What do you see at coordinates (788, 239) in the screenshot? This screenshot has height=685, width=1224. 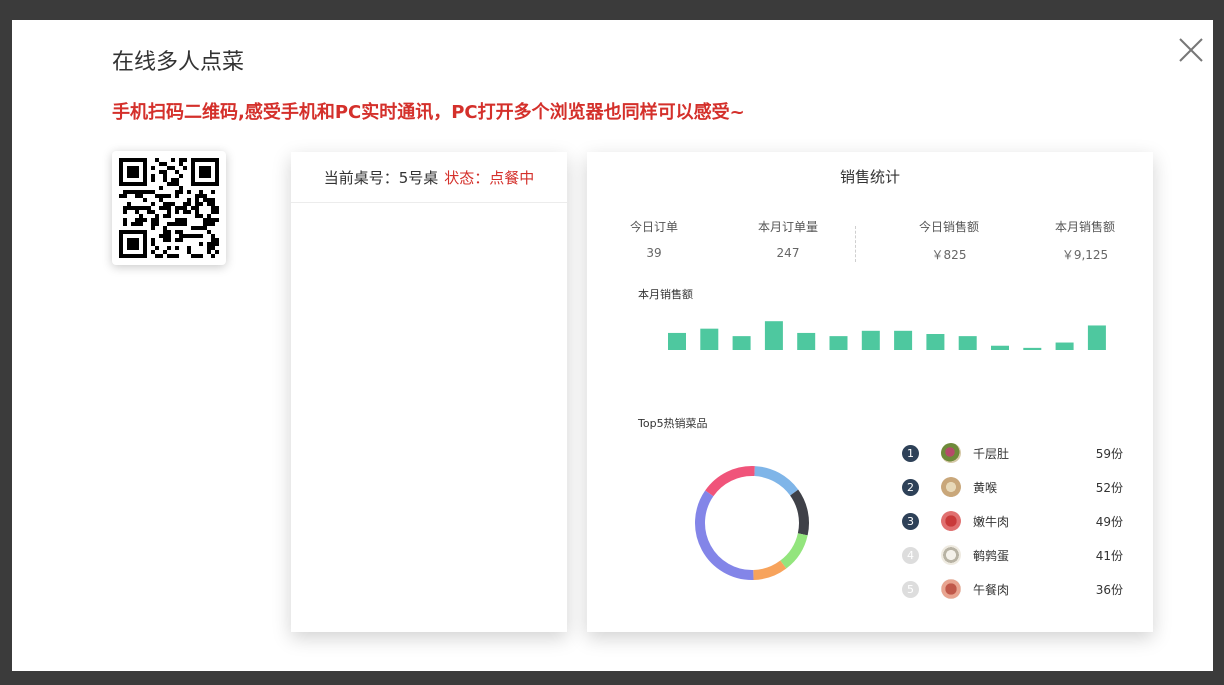 I see `kpi-month-orders: 本月订单量 247` at bounding box center [788, 239].